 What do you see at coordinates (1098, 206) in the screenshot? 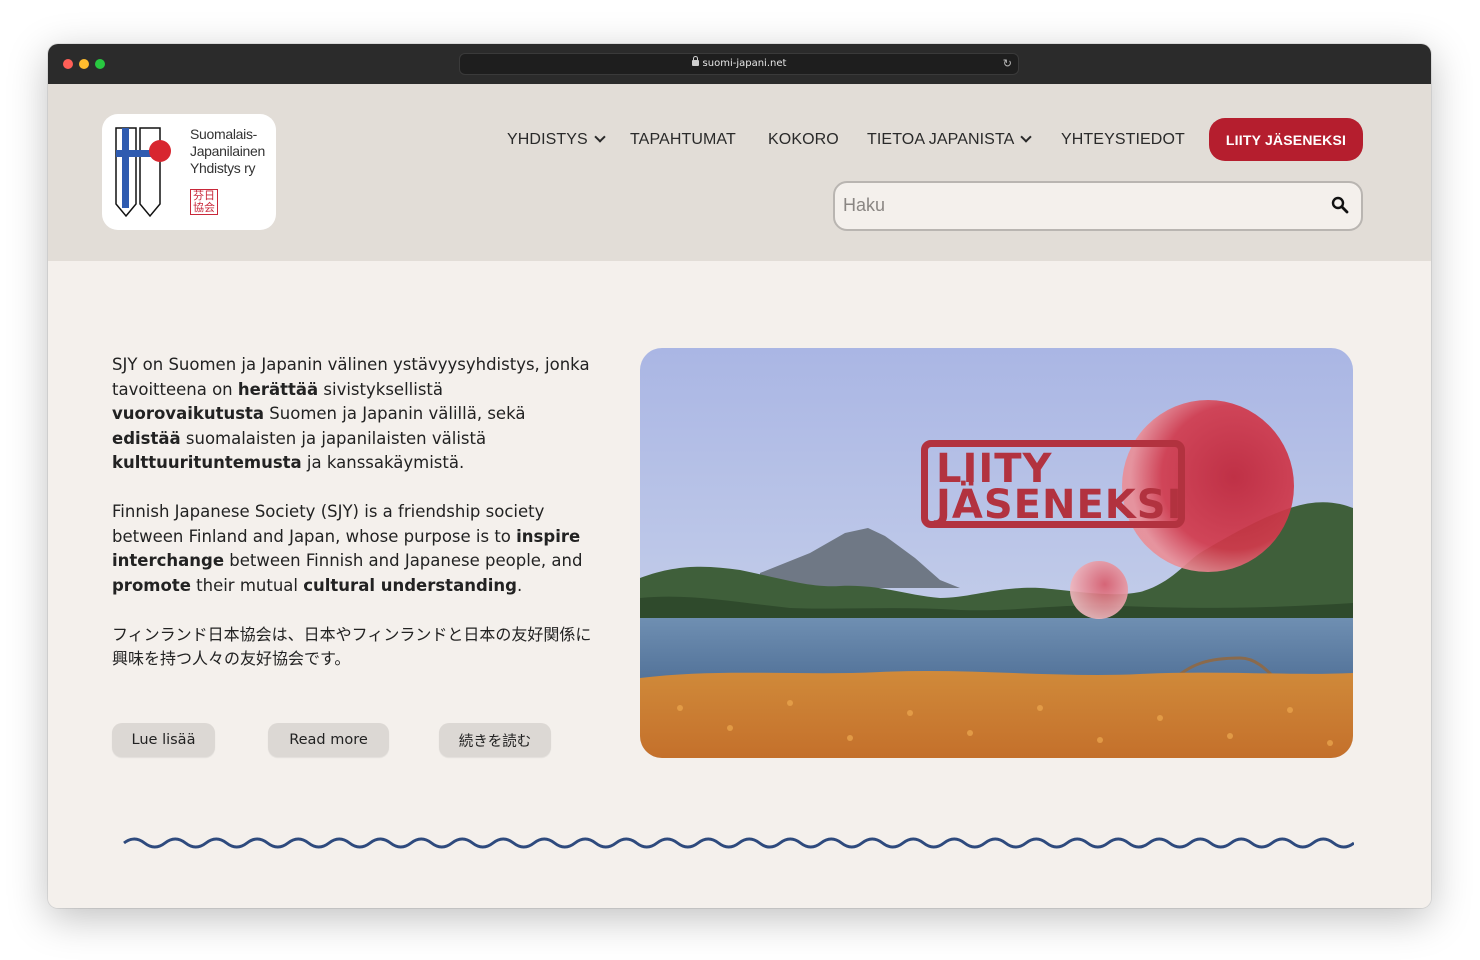
I see `search-box: Haku` at bounding box center [1098, 206].